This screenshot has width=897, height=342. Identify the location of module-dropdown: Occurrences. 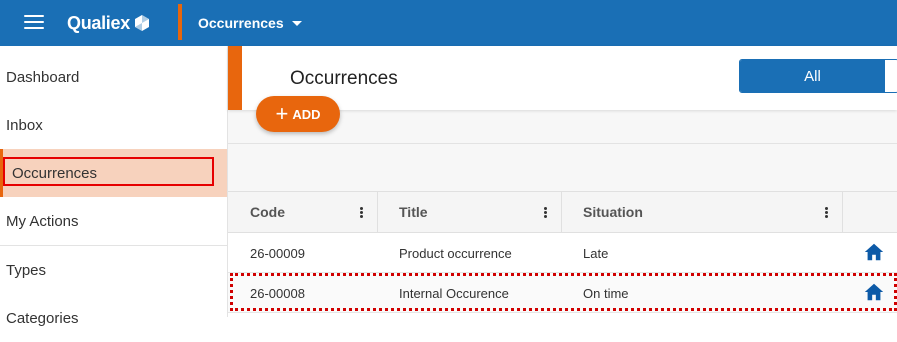
(250, 23).